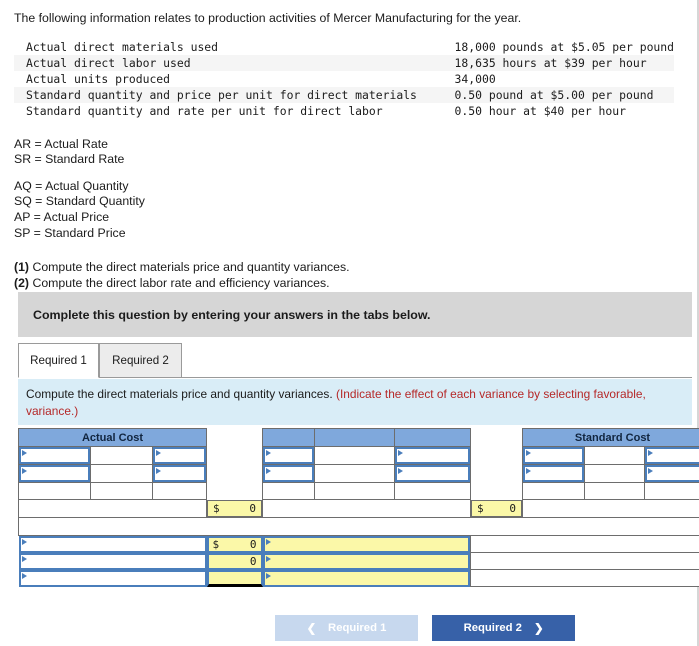  Describe the element at coordinates (71, 185) in the screenshot. I see `legend-line: AQ = Actual Quantity` at that location.